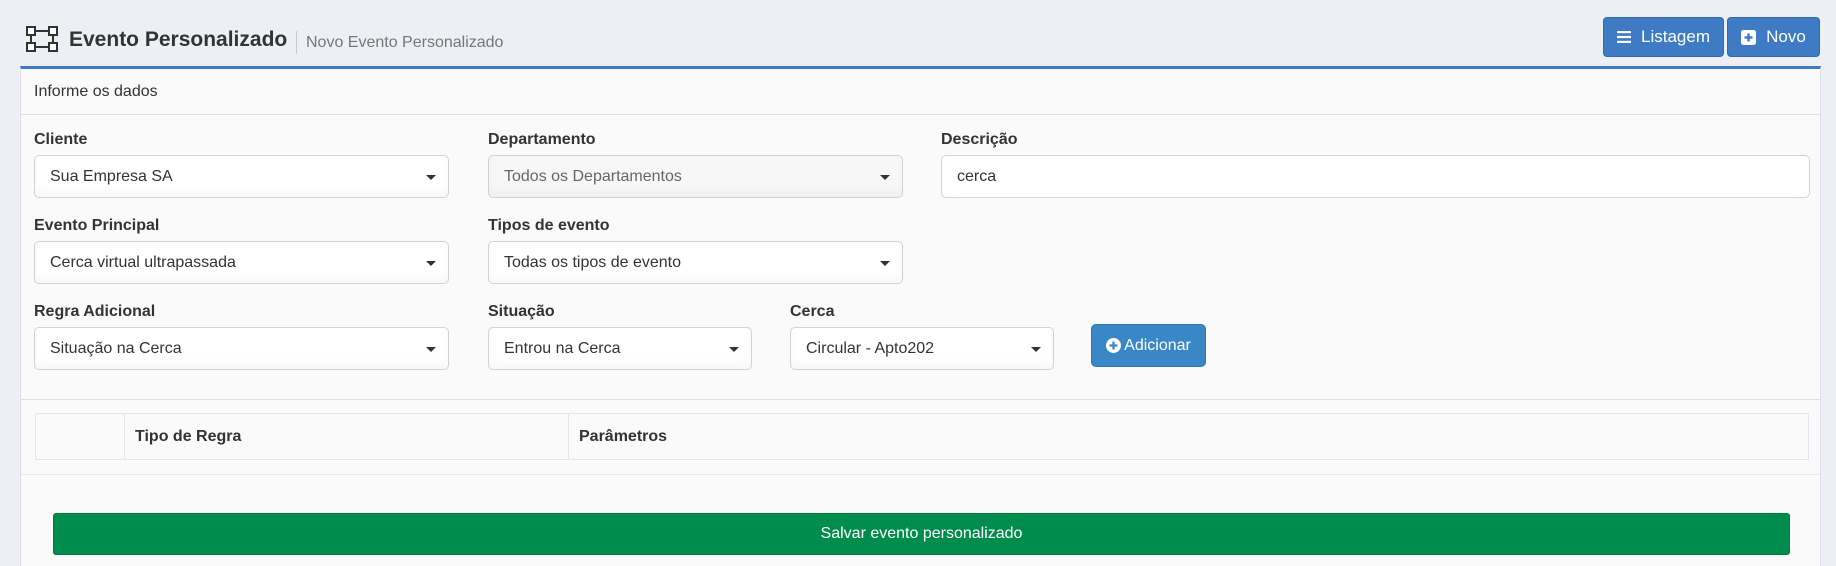 The width and height of the screenshot is (1836, 566). I want to click on table-header-parametros: Parâmetros, so click(623, 436).